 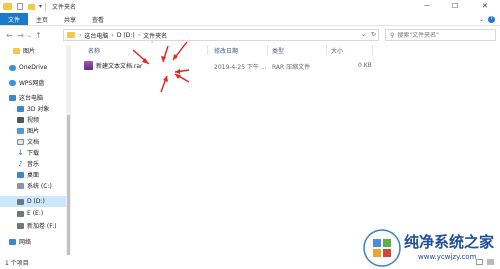 I want to click on computer-icon, so click(x=12, y=97).